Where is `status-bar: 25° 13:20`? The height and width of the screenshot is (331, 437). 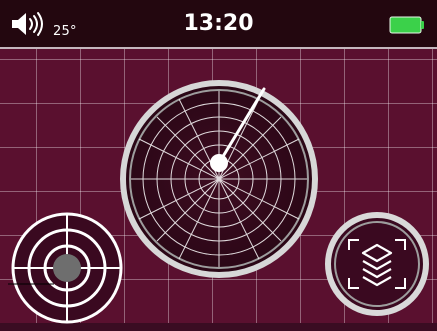
status-bar: 25° 13:20 is located at coordinates (218, 24).